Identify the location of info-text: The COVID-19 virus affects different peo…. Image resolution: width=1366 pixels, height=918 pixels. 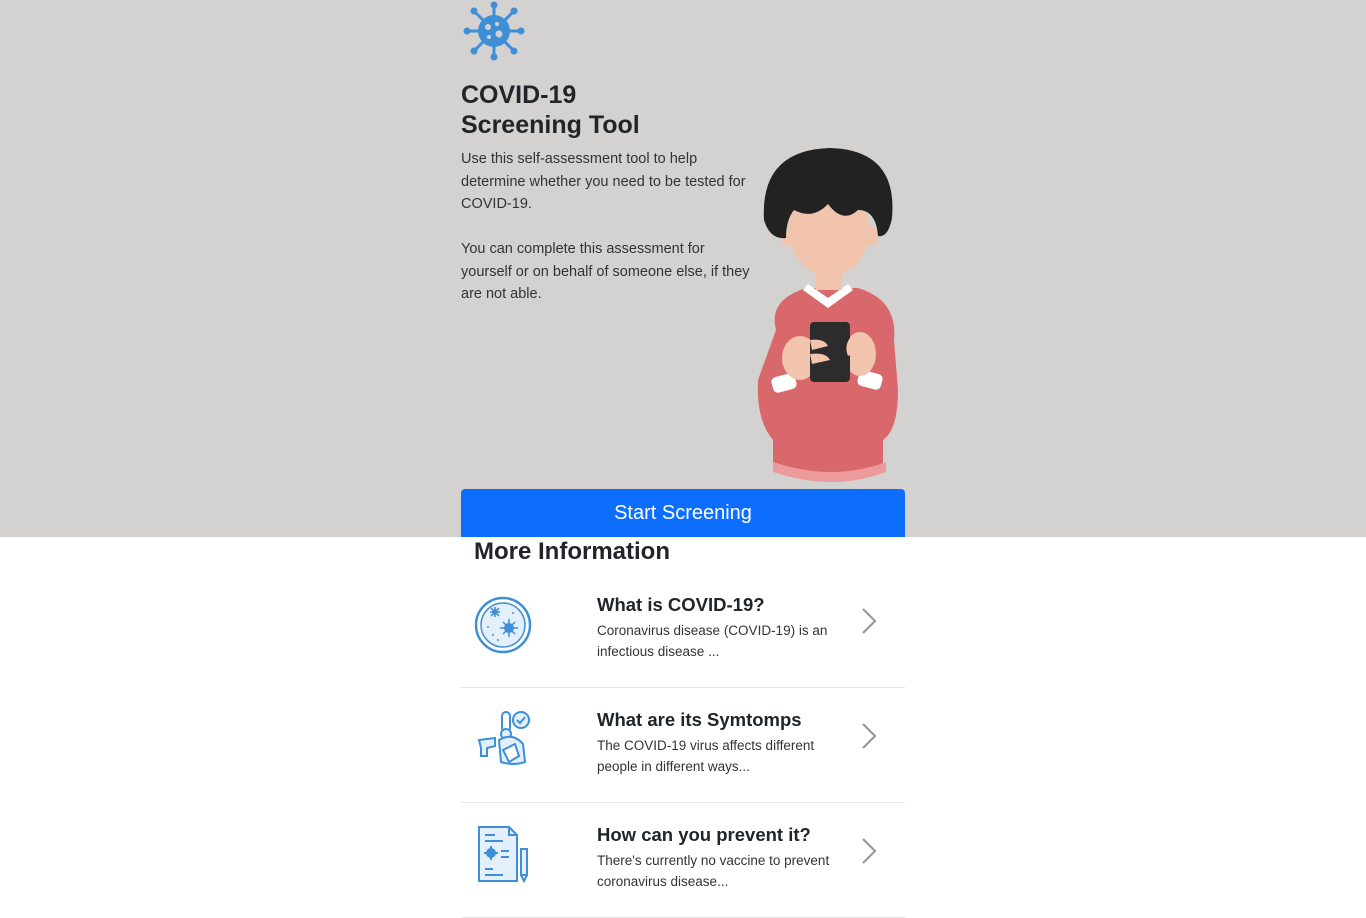
(706, 756).